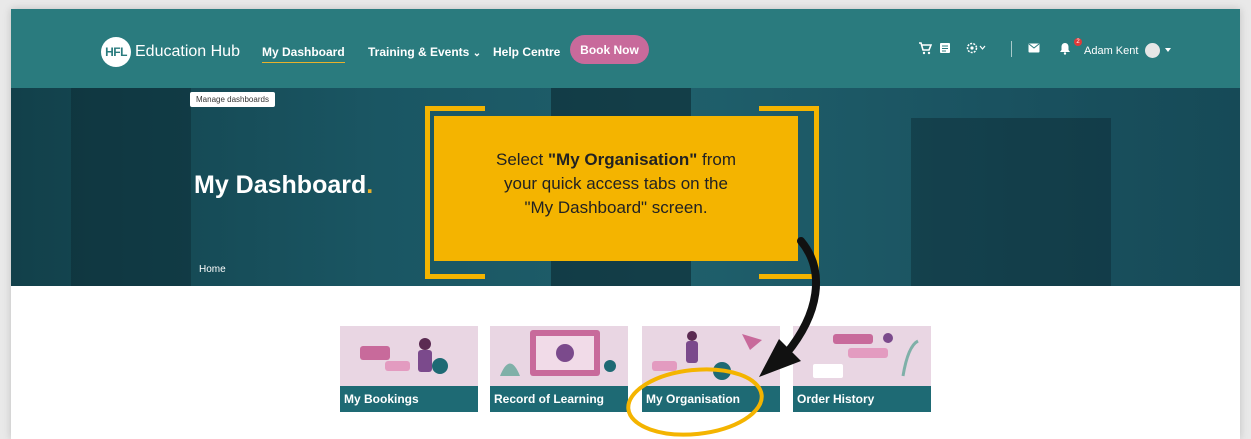 Image resolution: width=1251 pixels, height=439 pixels. Describe the element at coordinates (695, 402) in the screenshot. I see `highlight-circle` at that location.